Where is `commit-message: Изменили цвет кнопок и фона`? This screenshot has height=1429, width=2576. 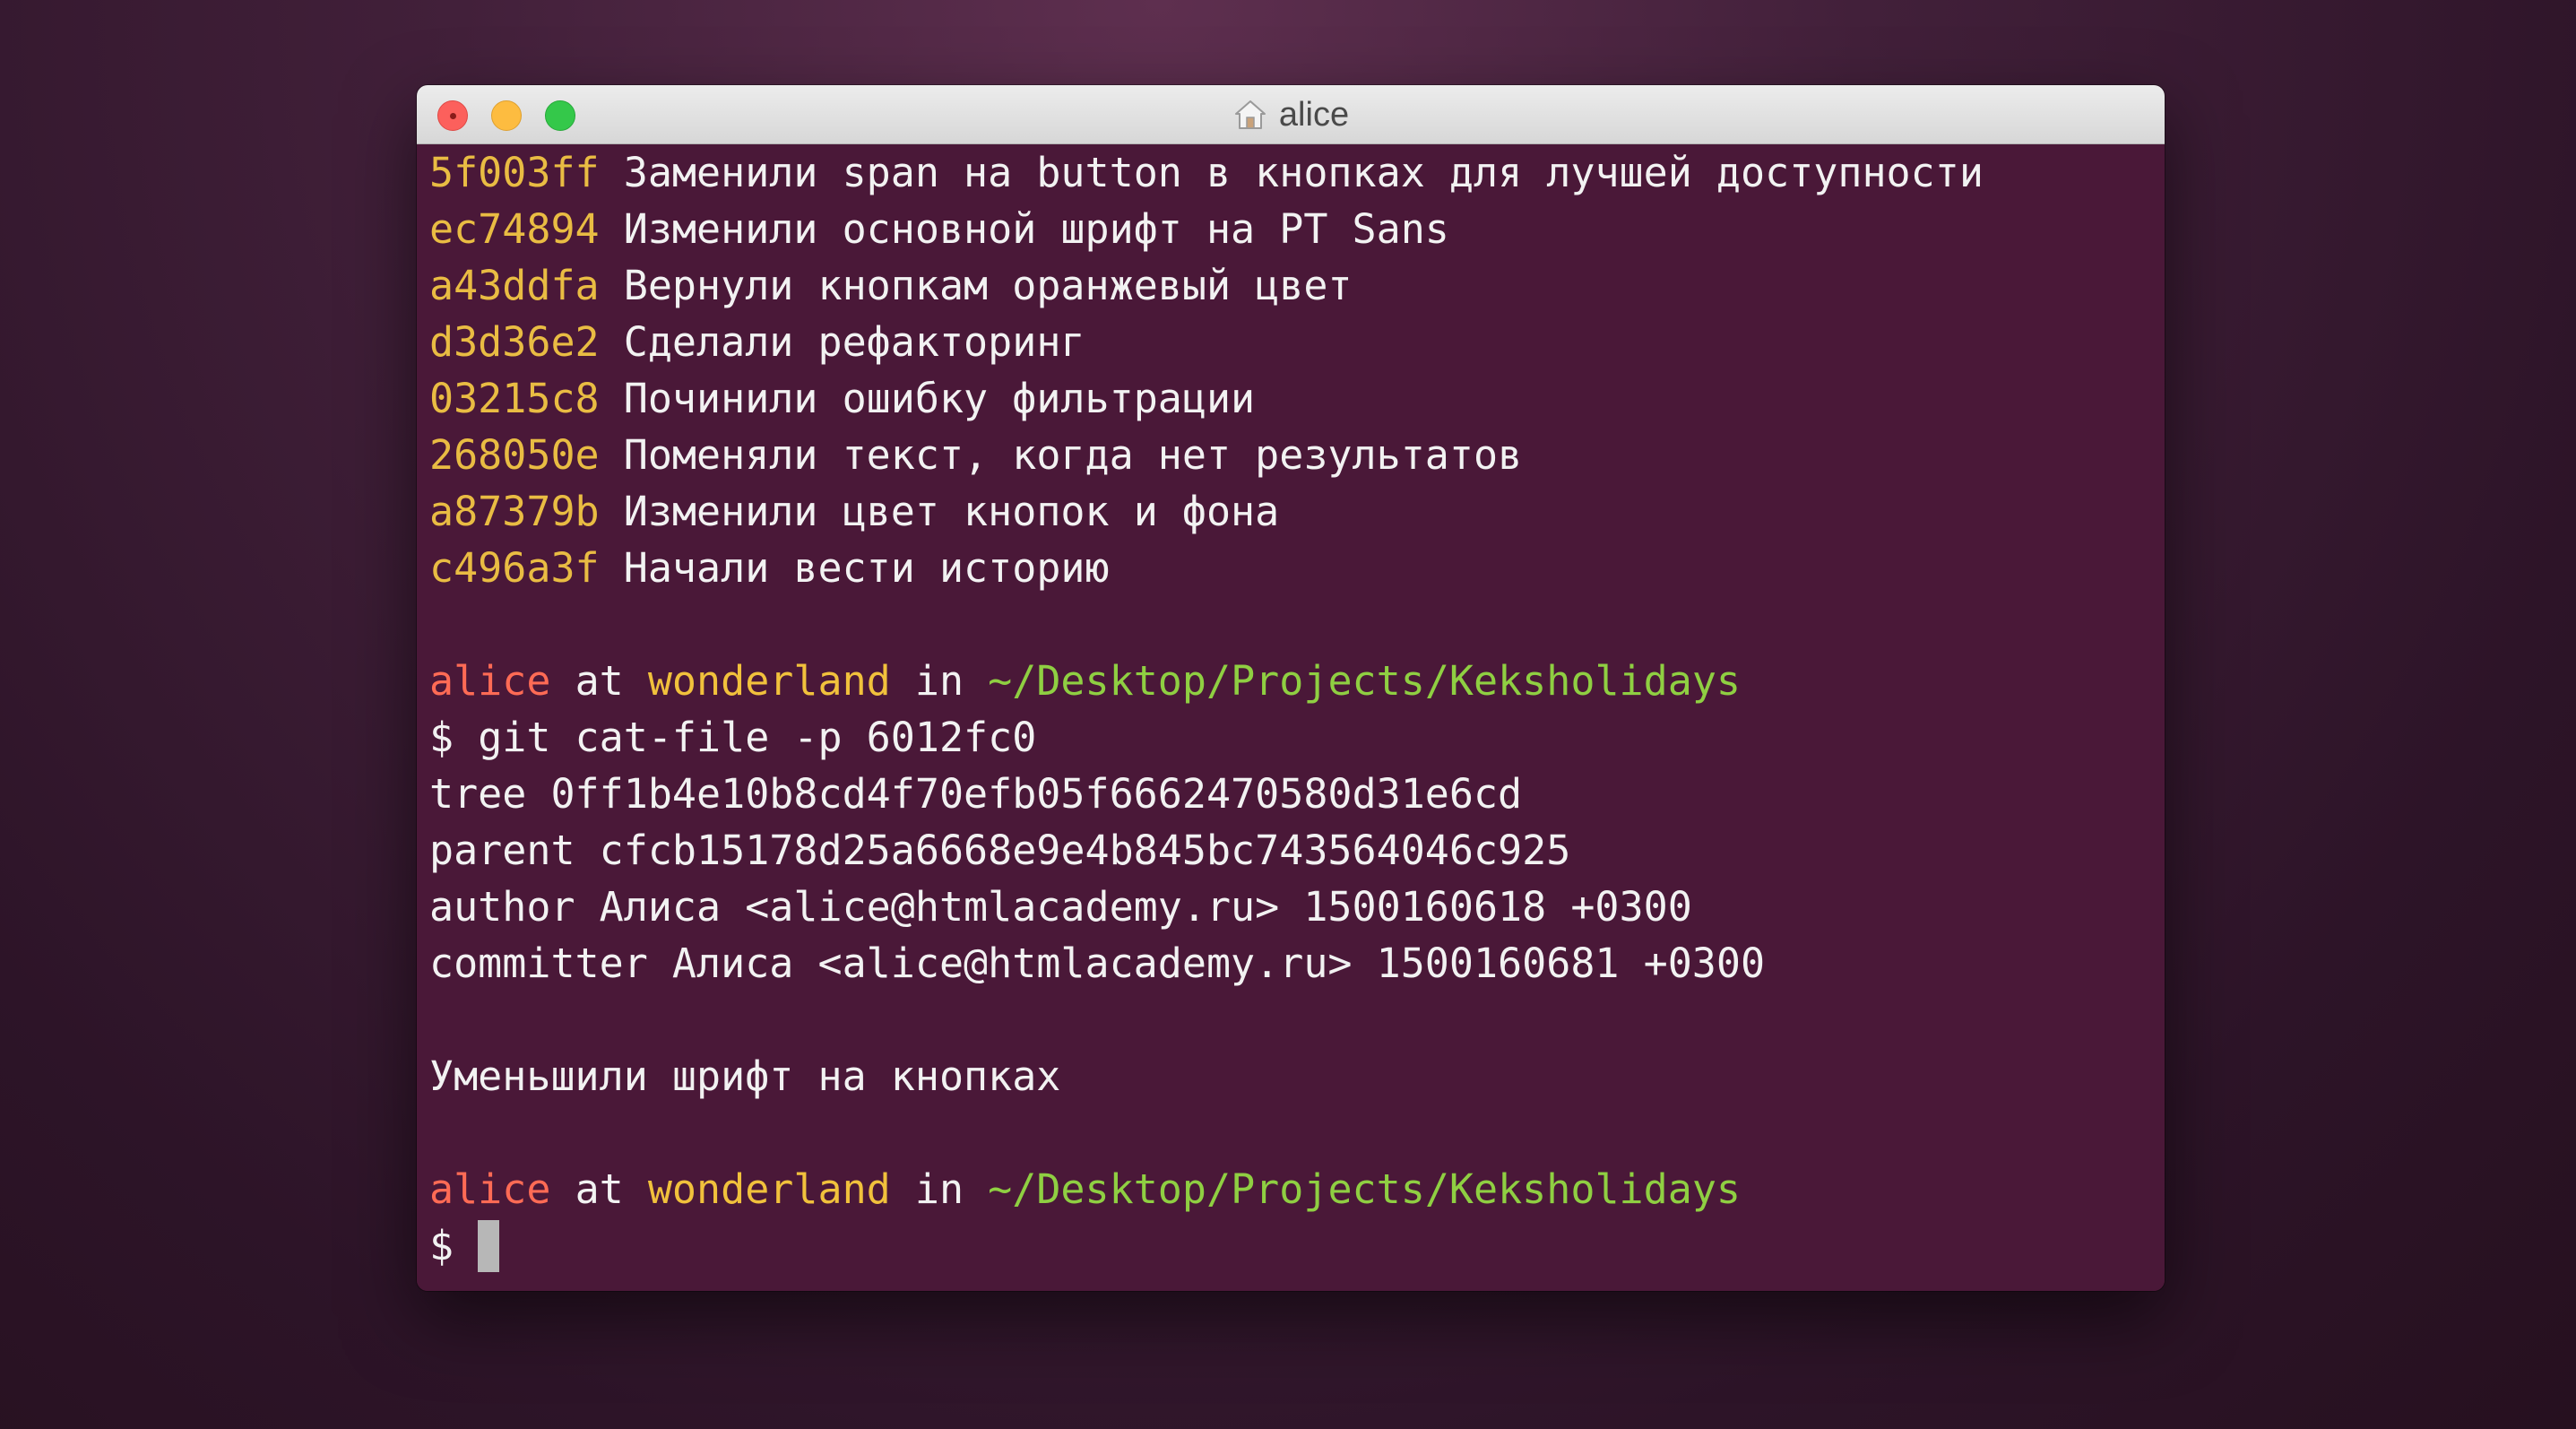 commit-message: Изменили цвет кнопок и фона is located at coordinates (951, 511).